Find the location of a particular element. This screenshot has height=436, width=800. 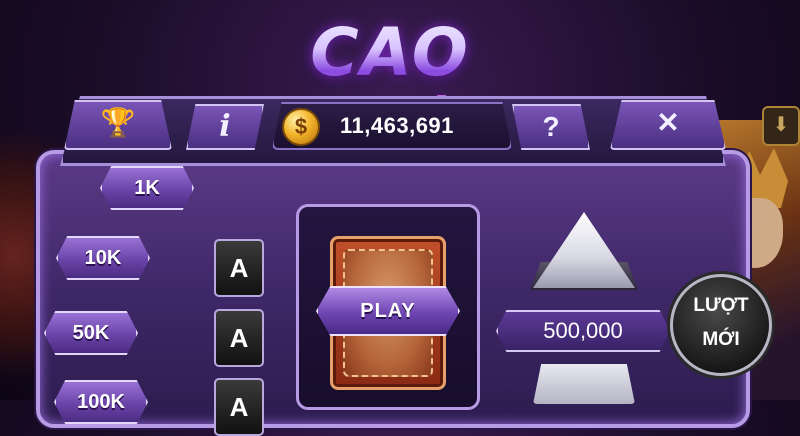

bet-button-10k: 10K is located at coordinates (103, 258).